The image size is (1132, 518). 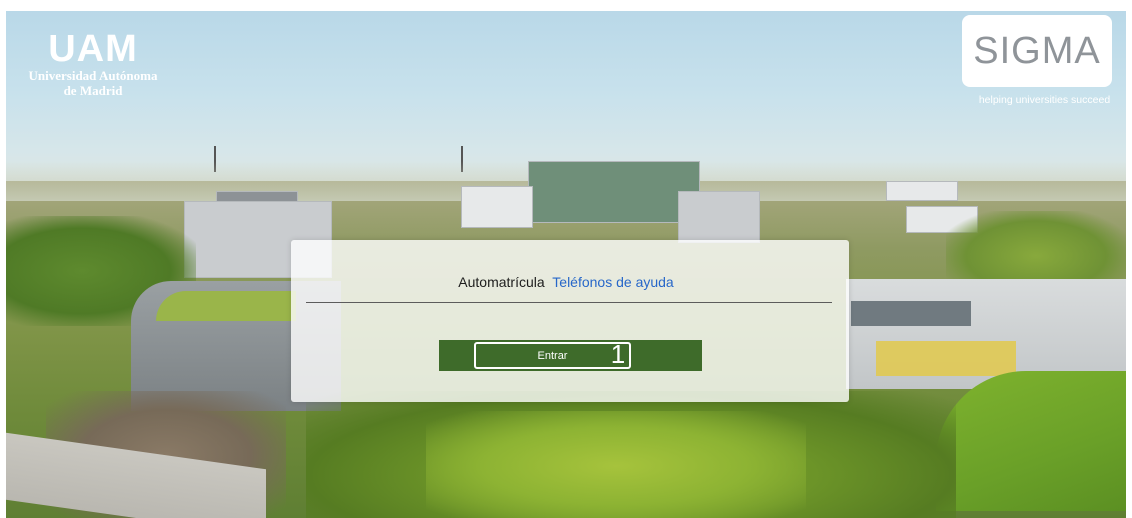 I want to click on step-marker: 1, so click(x=618, y=354).